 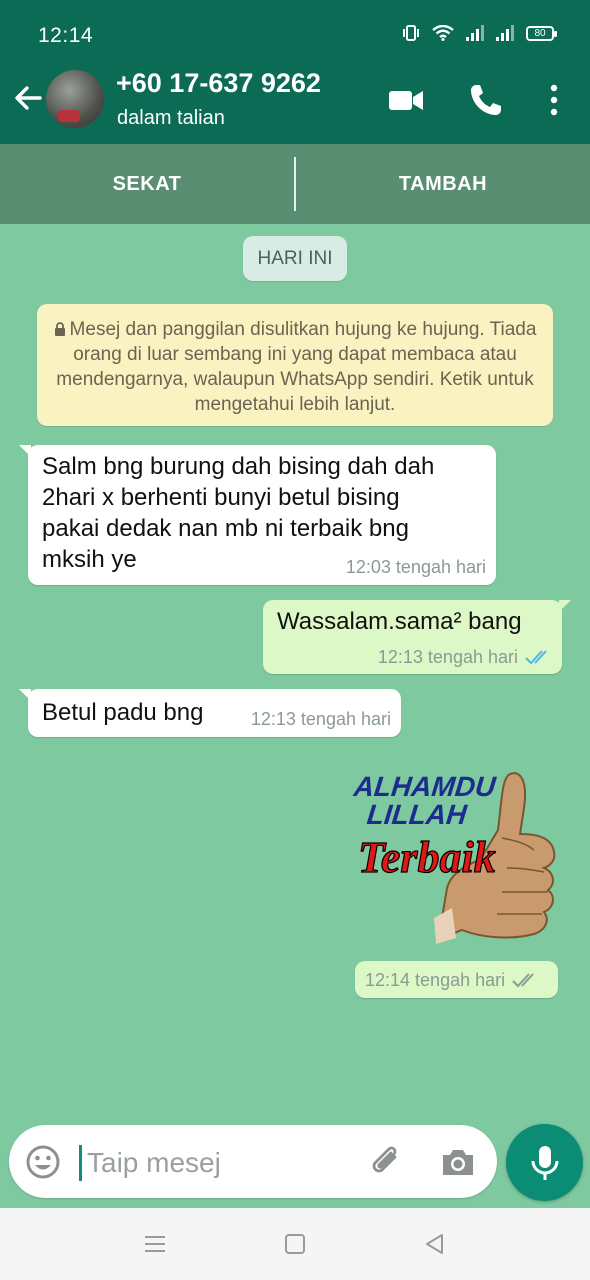 What do you see at coordinates (435, 1244) in the screenshot?
I see `back-nav-icon` at bounding box center [435, 1244].